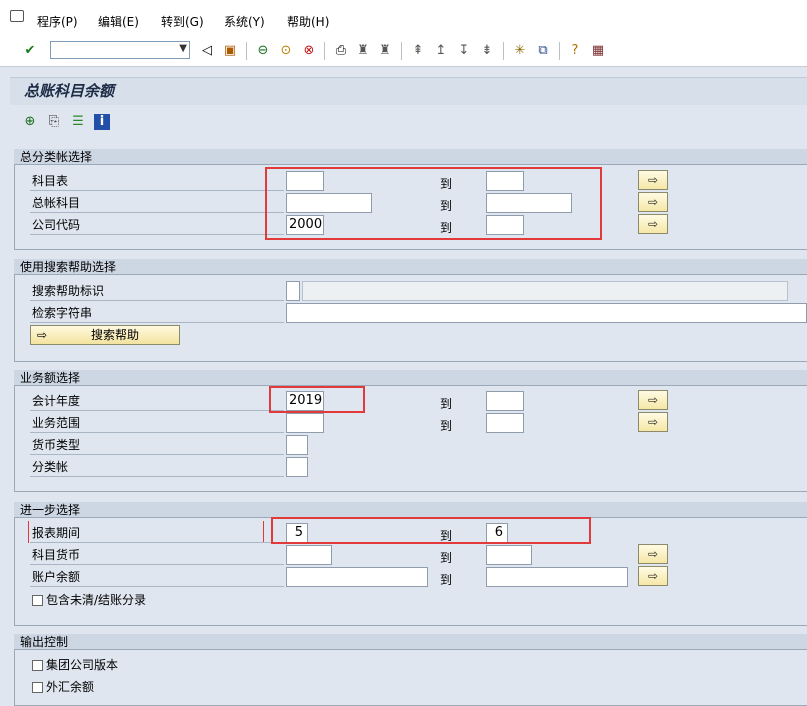 Image resolution: width=807 pixels, height=706 pixels. I want to click on include-open-items-checkbox, so click(37, 600).